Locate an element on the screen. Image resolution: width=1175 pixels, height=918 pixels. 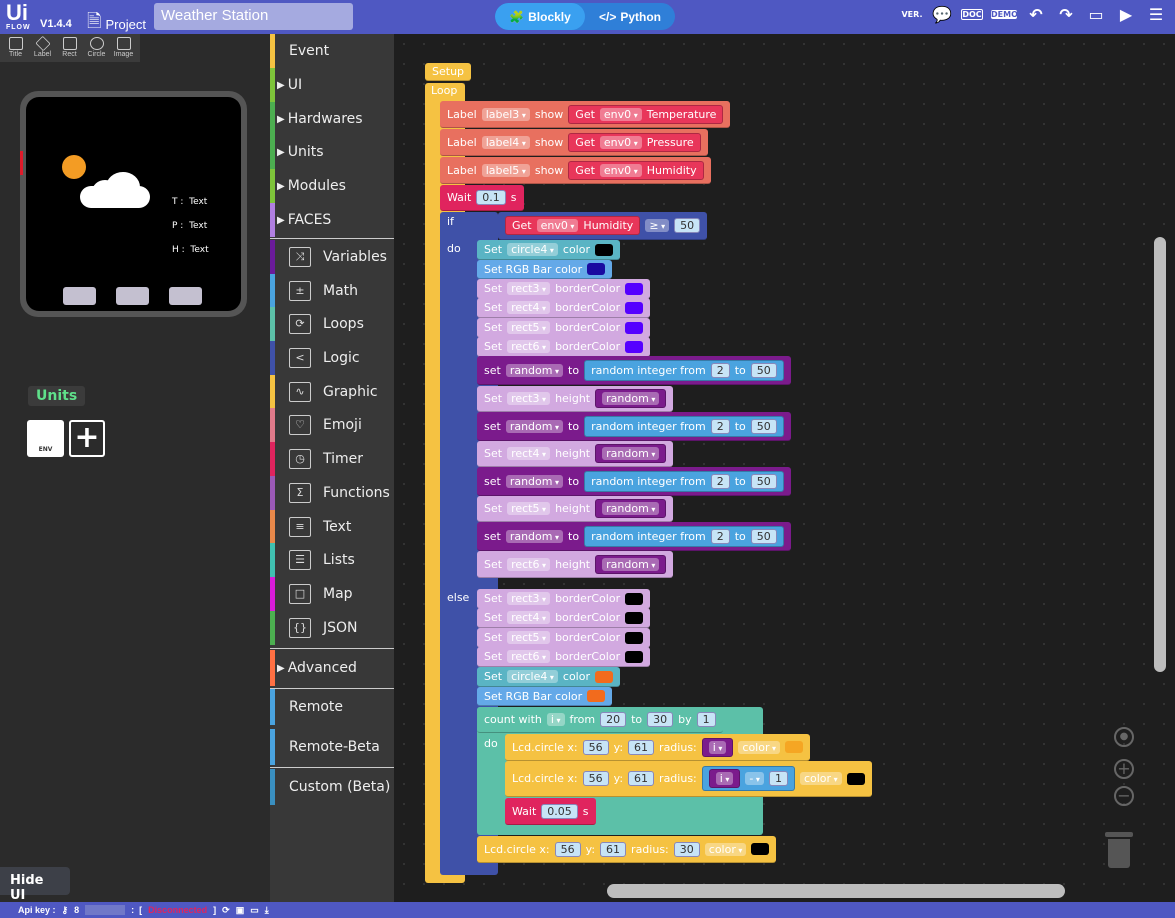
folder-icon: ▭ is located at coordinates (254, 910).